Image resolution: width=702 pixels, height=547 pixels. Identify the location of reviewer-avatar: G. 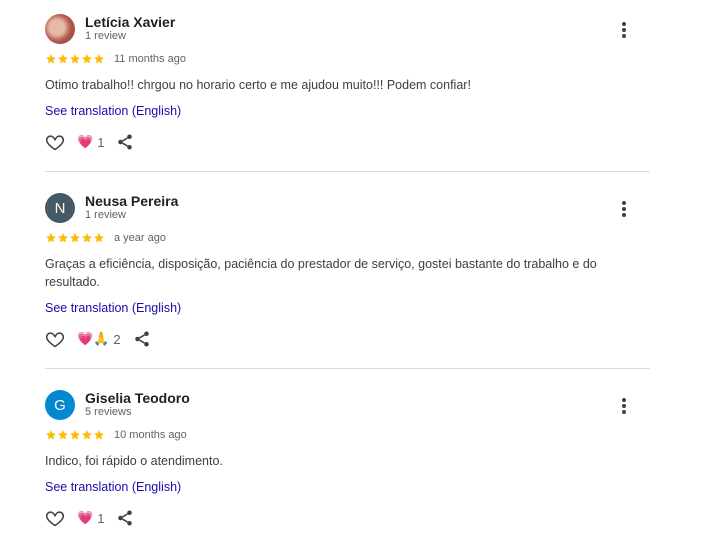
(60, 405).